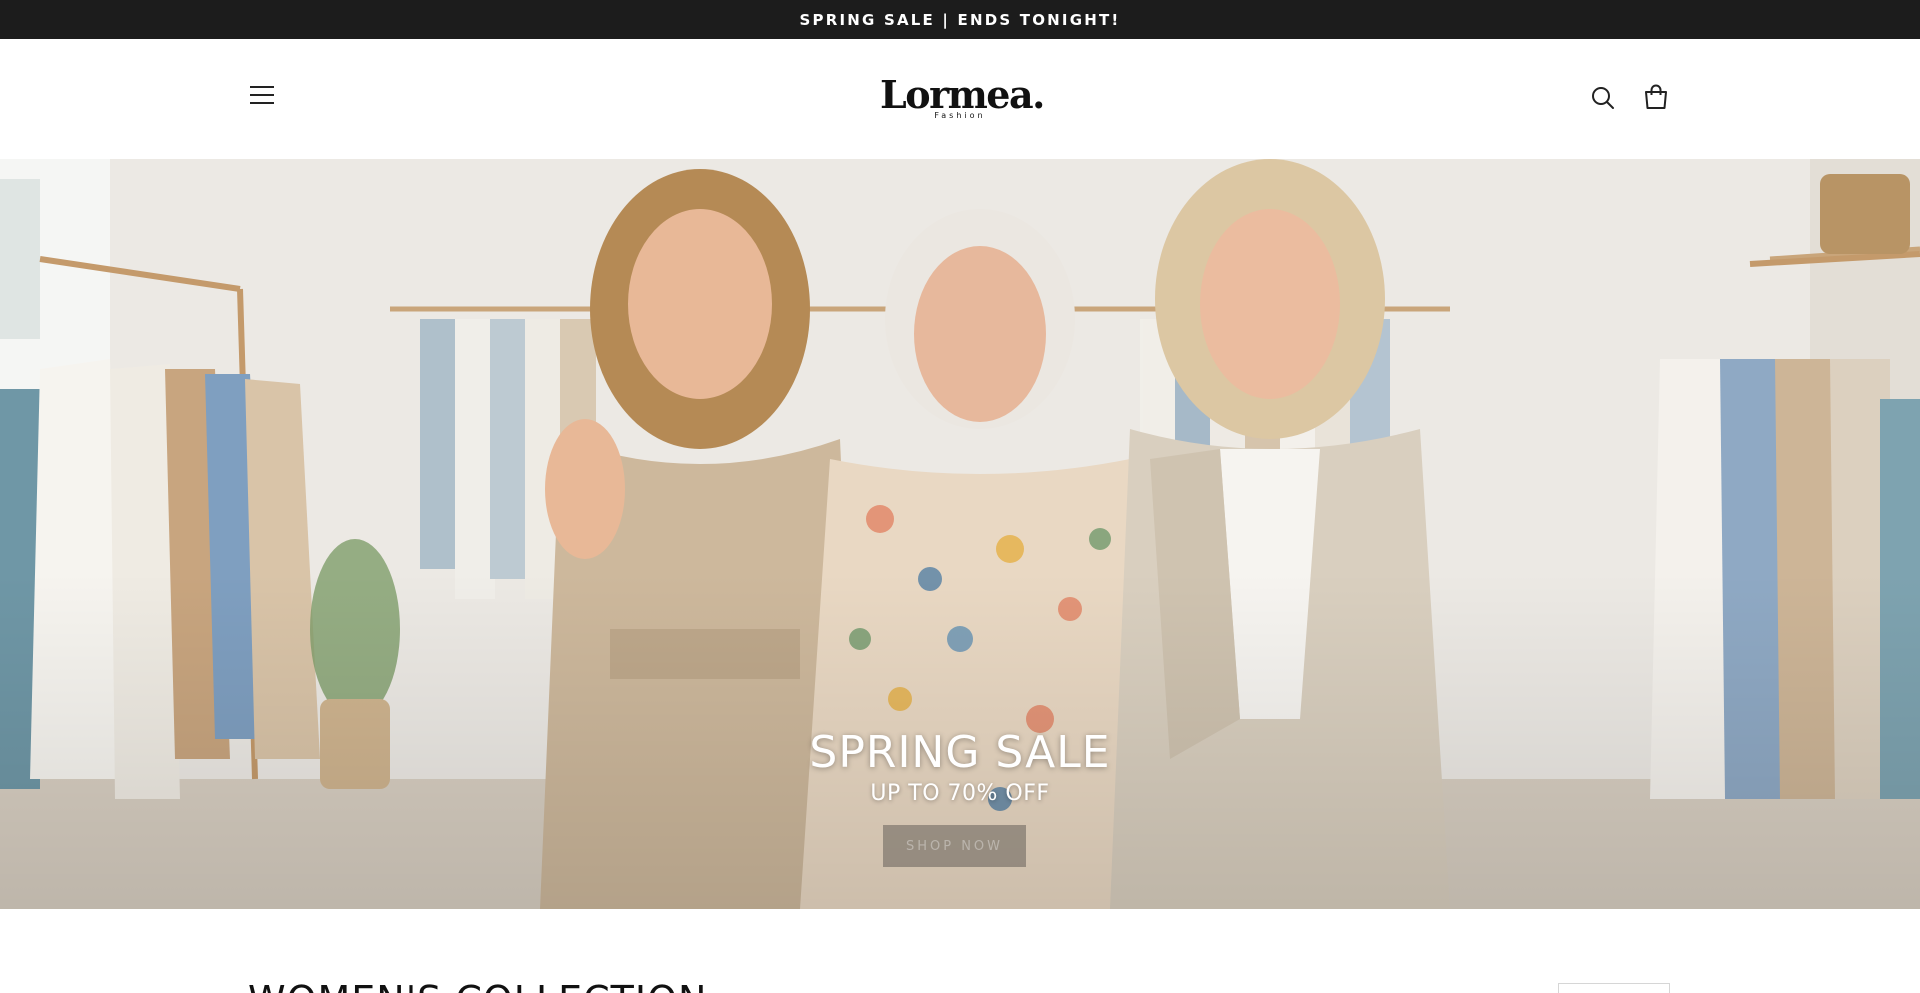 The image size is (1920, 993). What do you see at coordinates (263, 95) in the screenshot?
I see `menu-icon` at bounding box center [263, 95].